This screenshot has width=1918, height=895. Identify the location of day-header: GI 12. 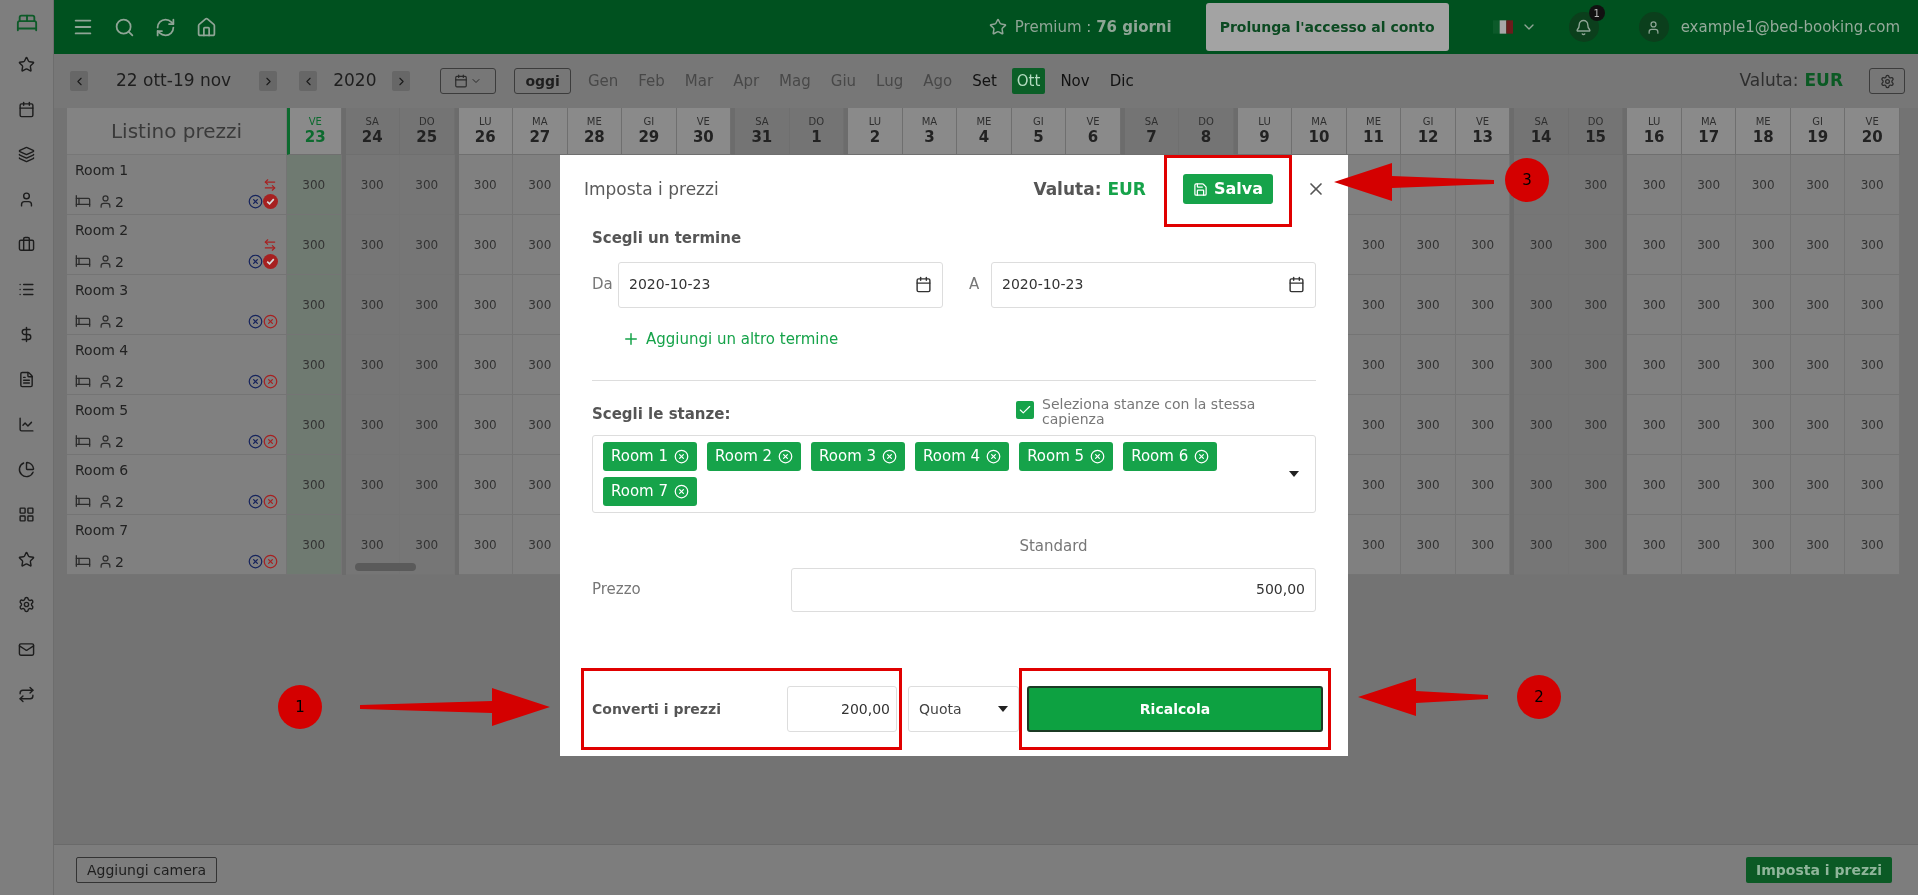
(1428, 131).